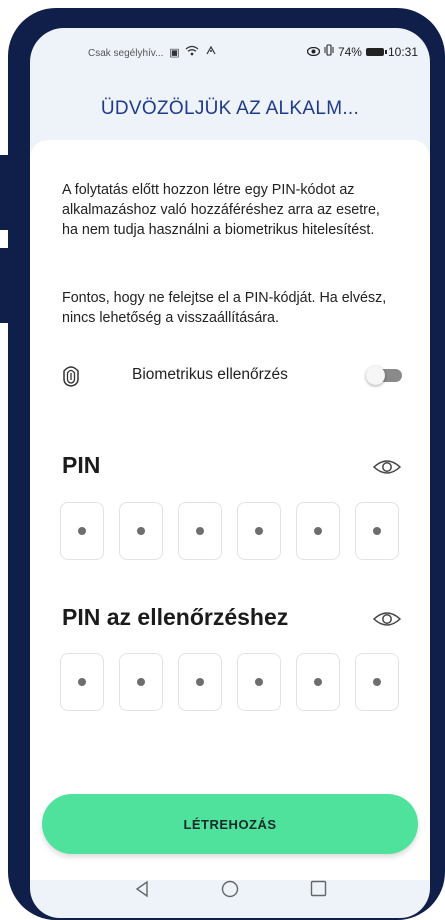 The height and width of the screenshot is (920, 445). Describe the element at coordinates (230, 824) in the screenshot. I see `create-button: LÉTREHOZÁS` at that location.